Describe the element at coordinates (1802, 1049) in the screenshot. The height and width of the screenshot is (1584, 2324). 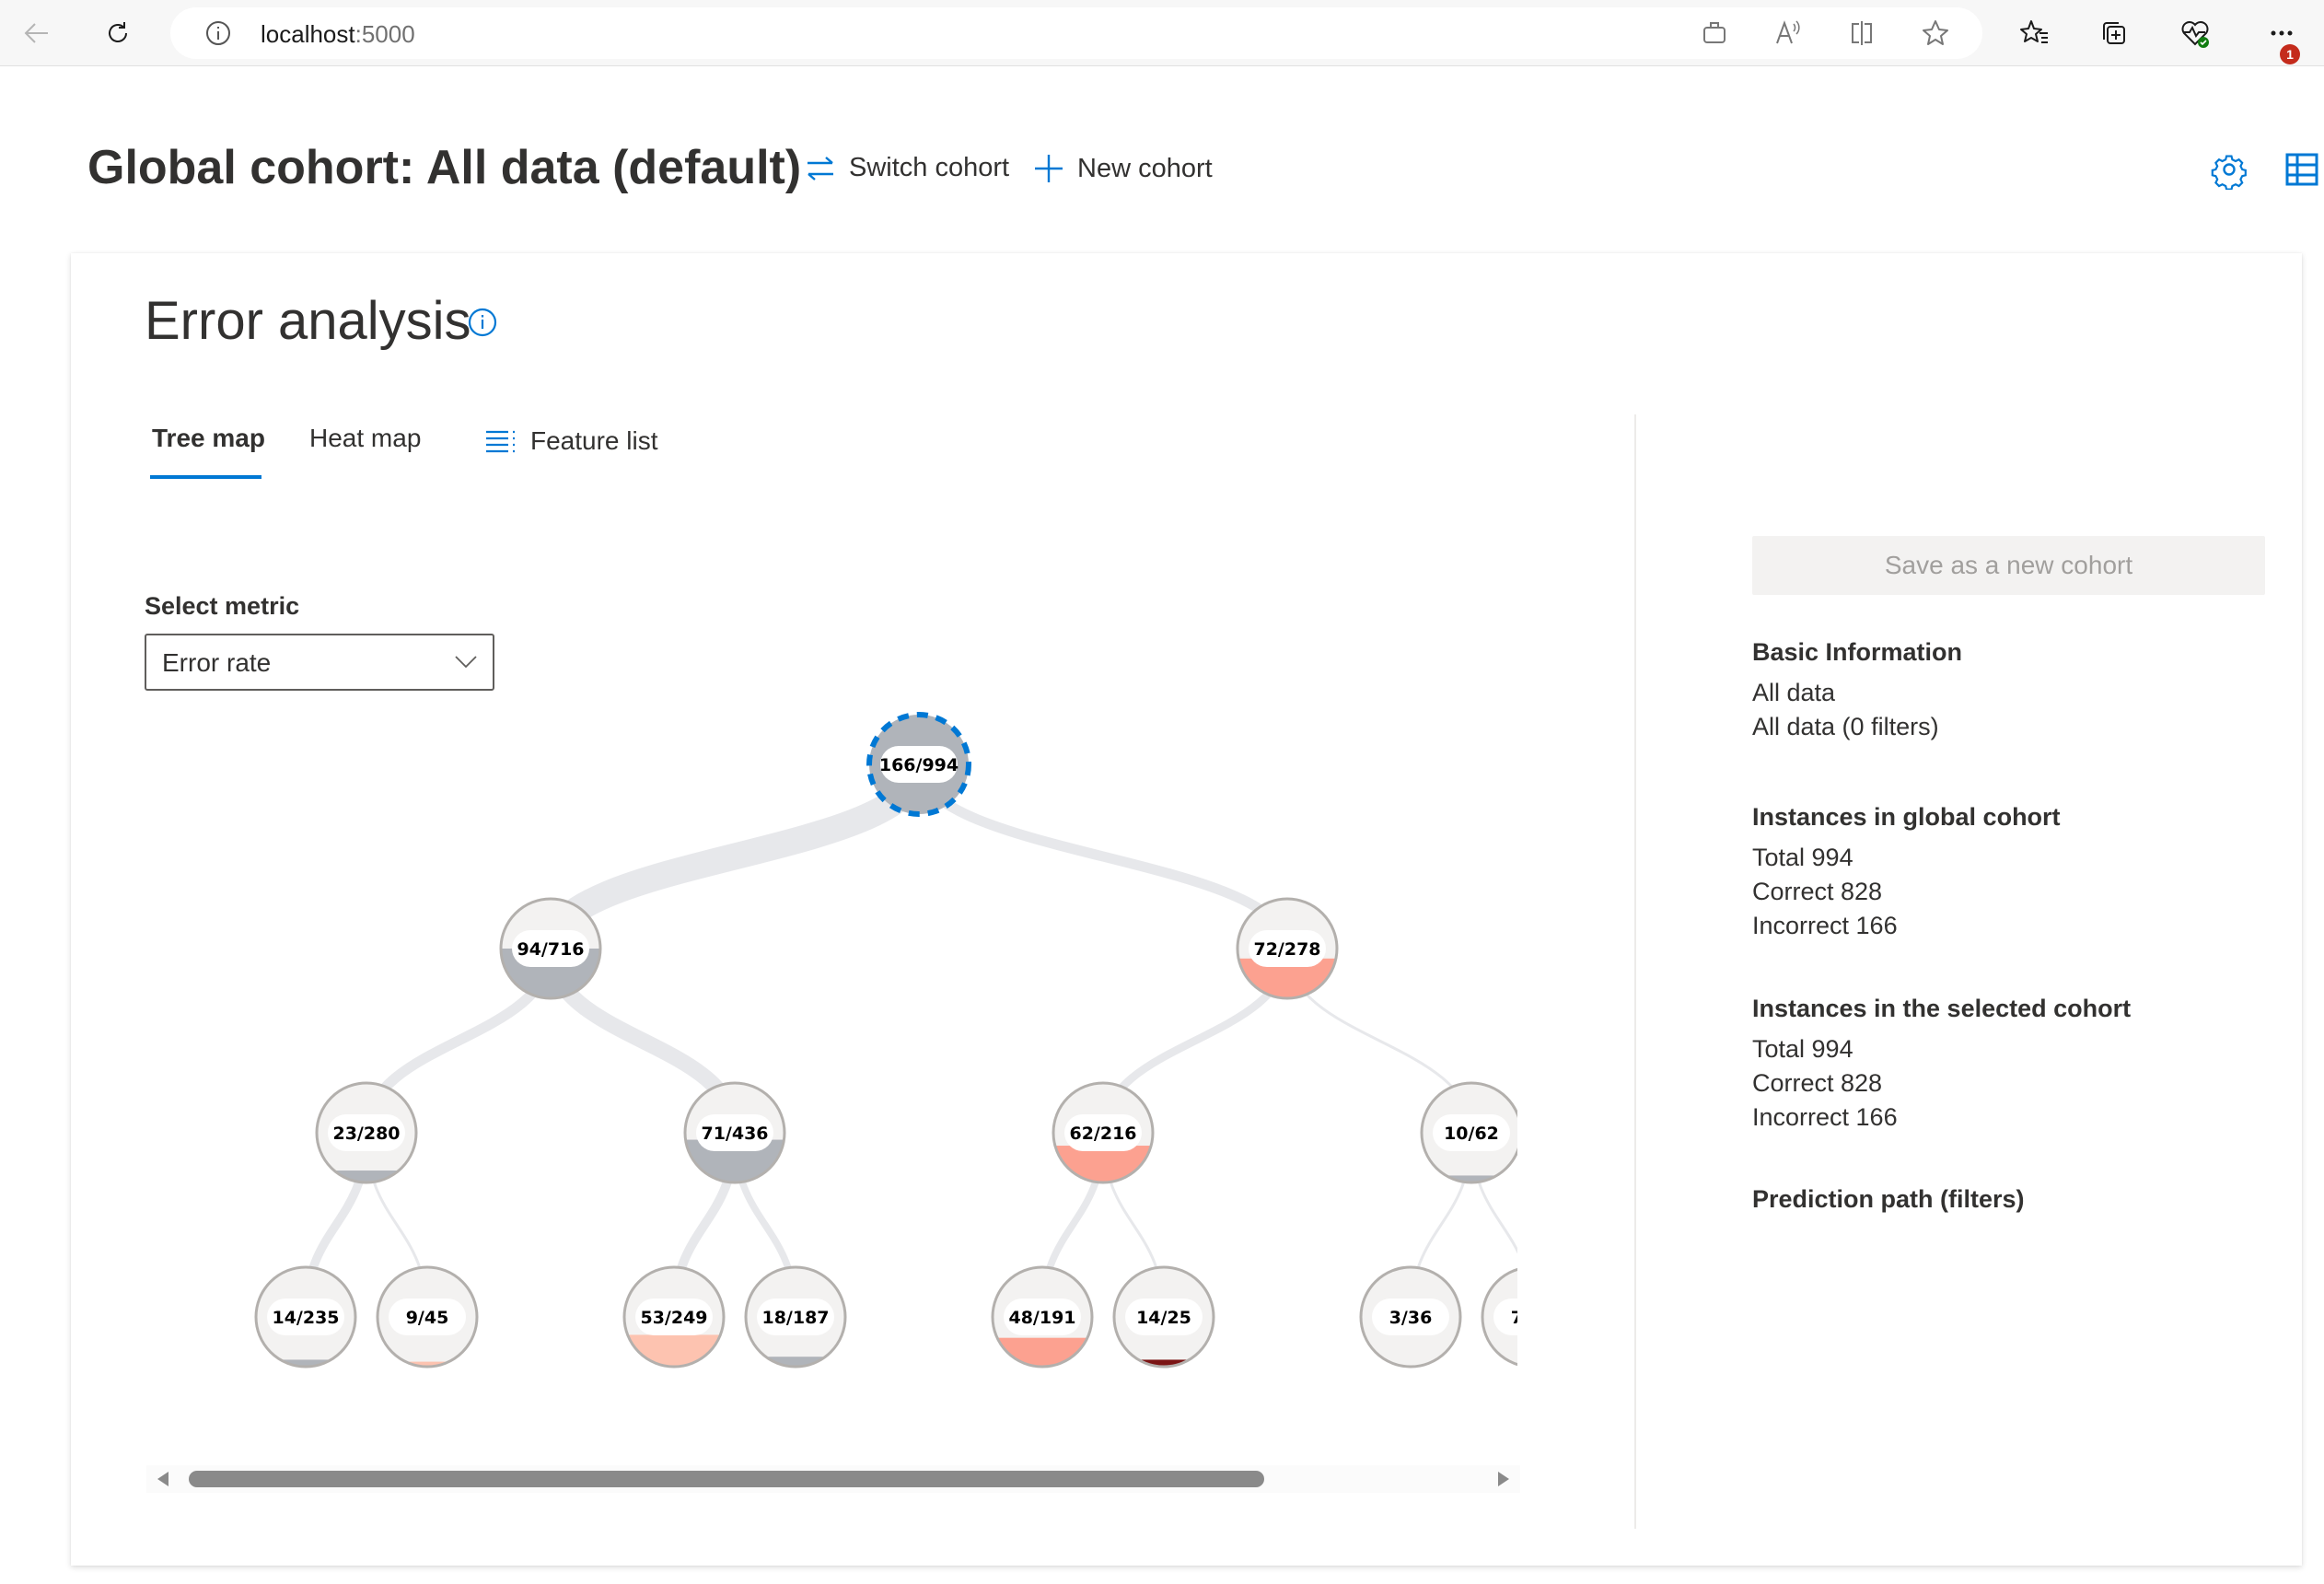
I see `selected-total: Total 994` at that location.